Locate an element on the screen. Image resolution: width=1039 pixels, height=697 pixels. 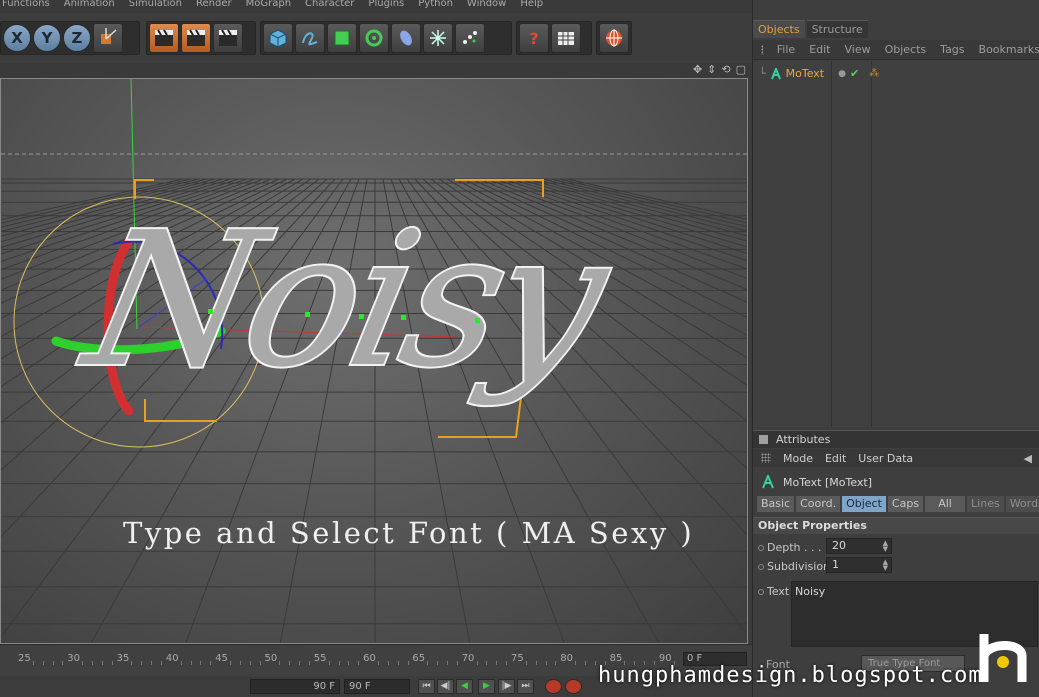
nurbs-button is located at coordinates (342, 38).